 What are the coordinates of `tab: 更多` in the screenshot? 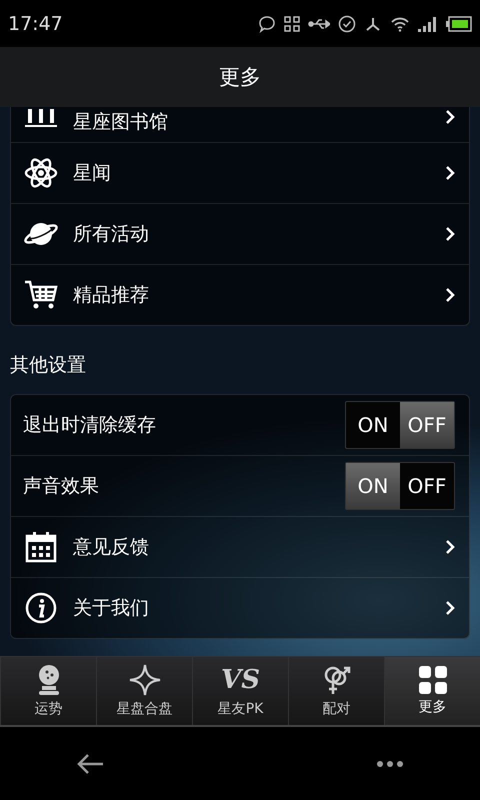 It's located at (432, 691).